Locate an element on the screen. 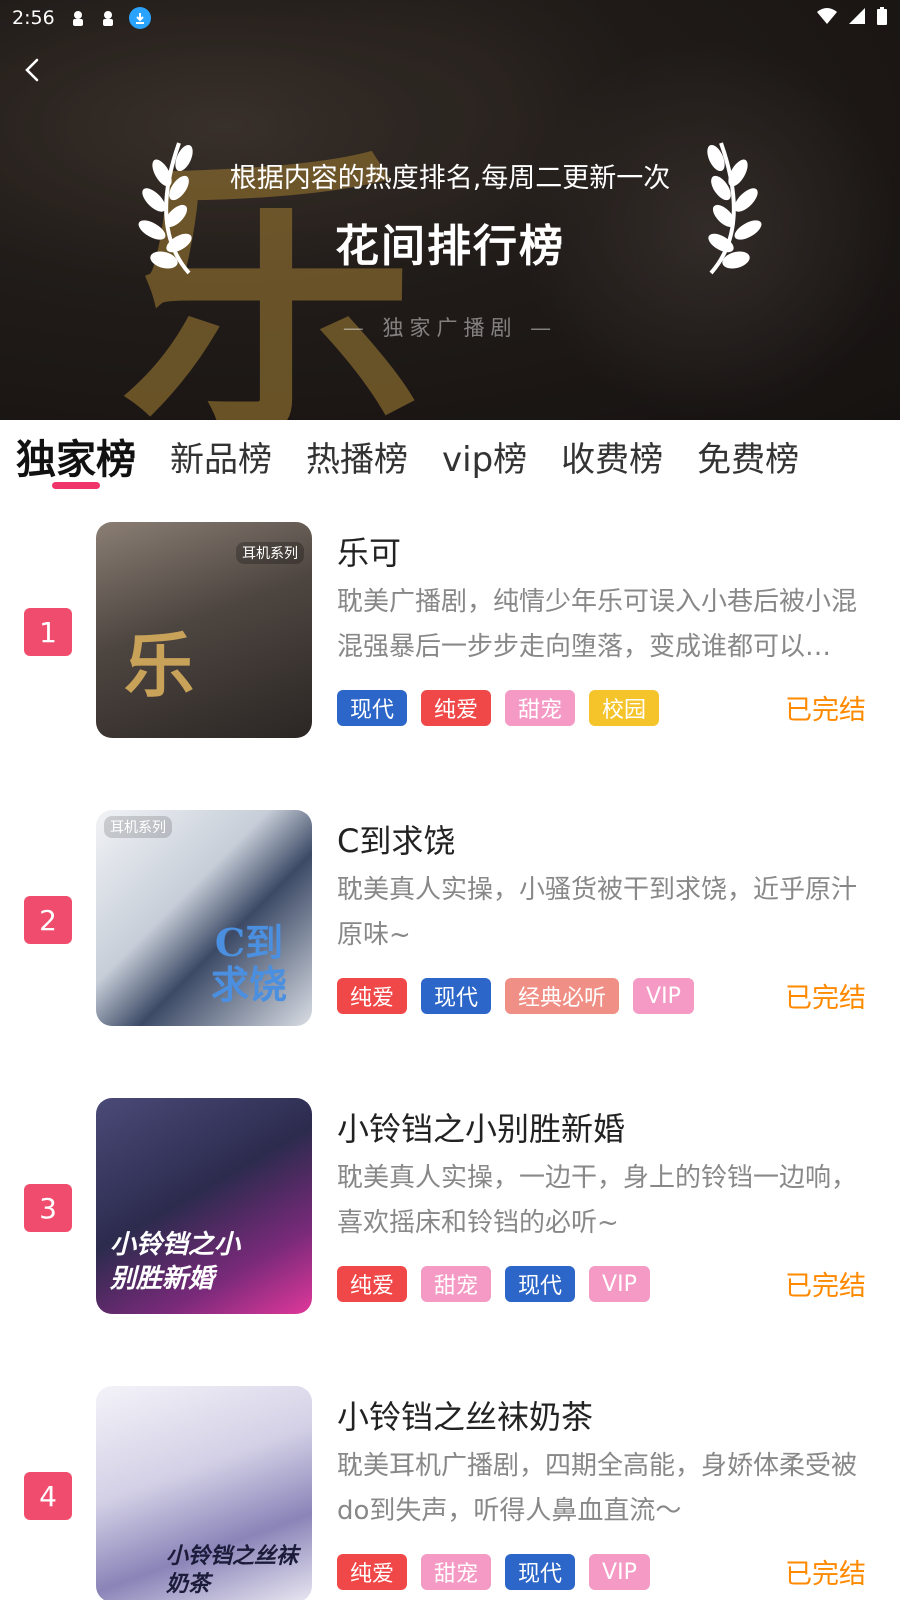 The height and width of the screenshot is (1600, 900). rank-badge: 3 is located at coordinates (48, 1208).